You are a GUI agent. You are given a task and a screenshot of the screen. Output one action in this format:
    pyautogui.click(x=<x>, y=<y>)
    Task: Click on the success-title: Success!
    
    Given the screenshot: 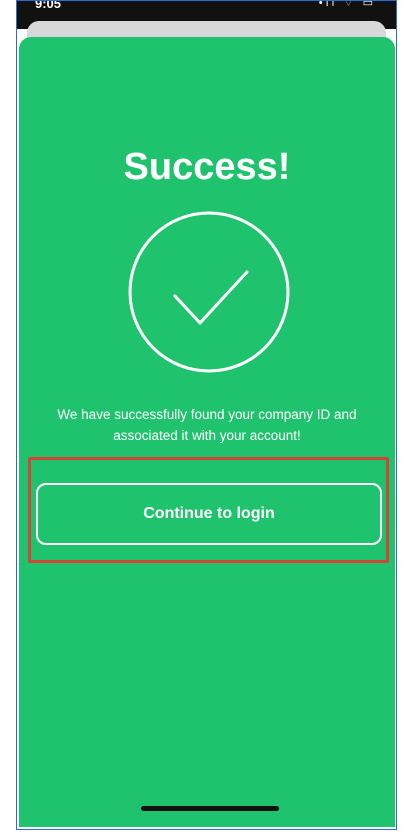 What is the action you would take?
    pyautogui.click(x=207, y=167)
    